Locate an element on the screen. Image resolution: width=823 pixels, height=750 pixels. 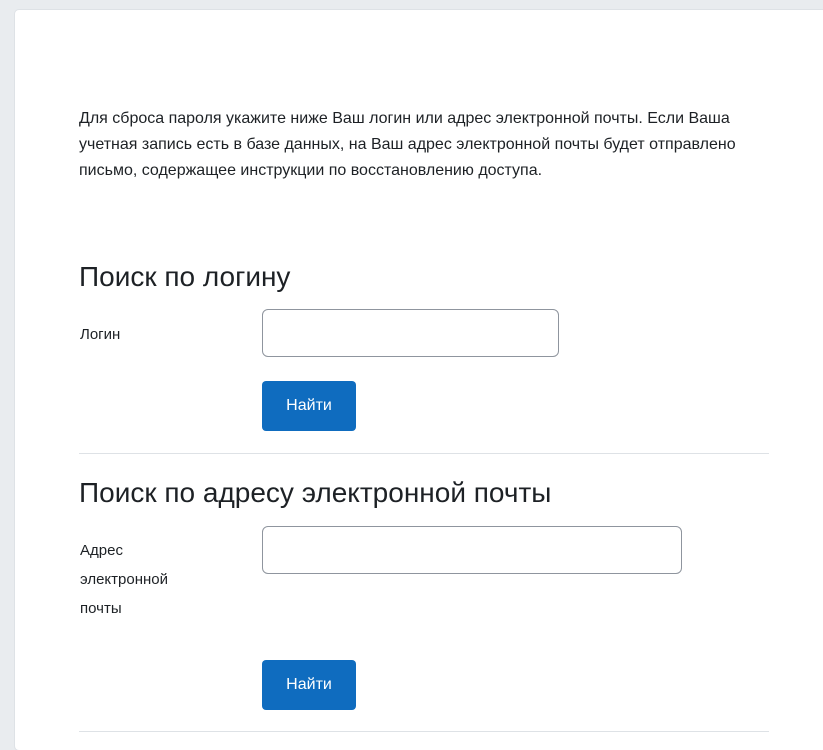
search-by-login-heading: Поиск по логину is located at coordinates (185, 276).